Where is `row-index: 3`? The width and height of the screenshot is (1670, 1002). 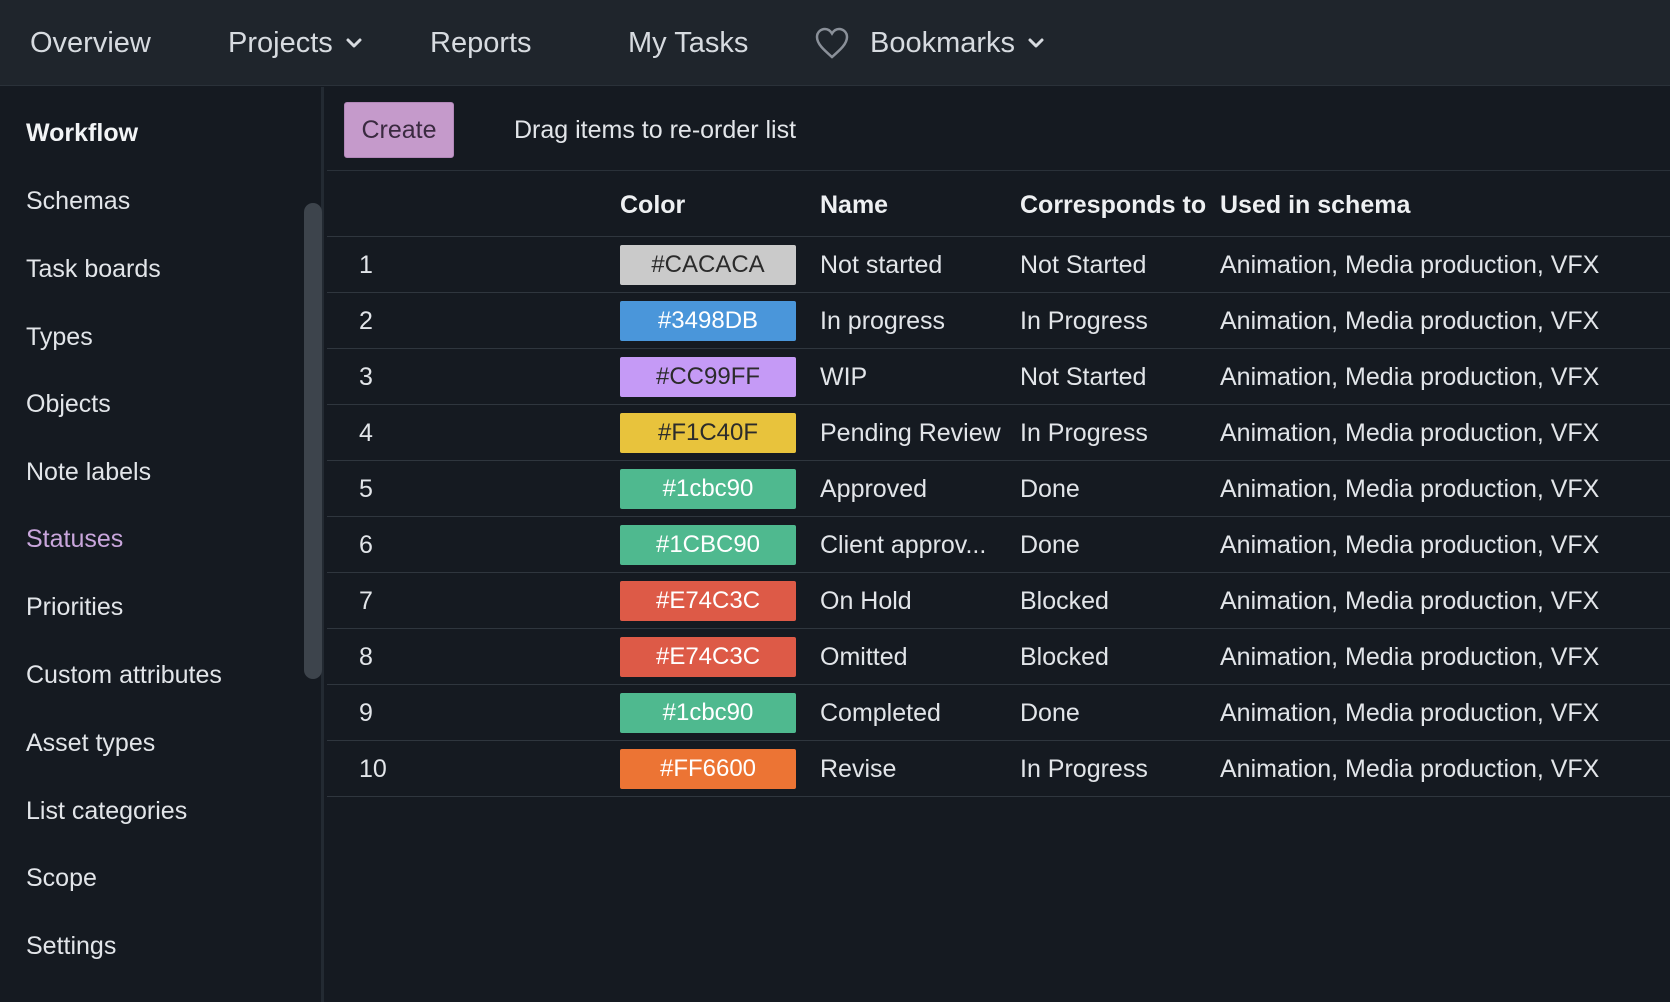
row-index: 3 is located at coordinates (366, 377).